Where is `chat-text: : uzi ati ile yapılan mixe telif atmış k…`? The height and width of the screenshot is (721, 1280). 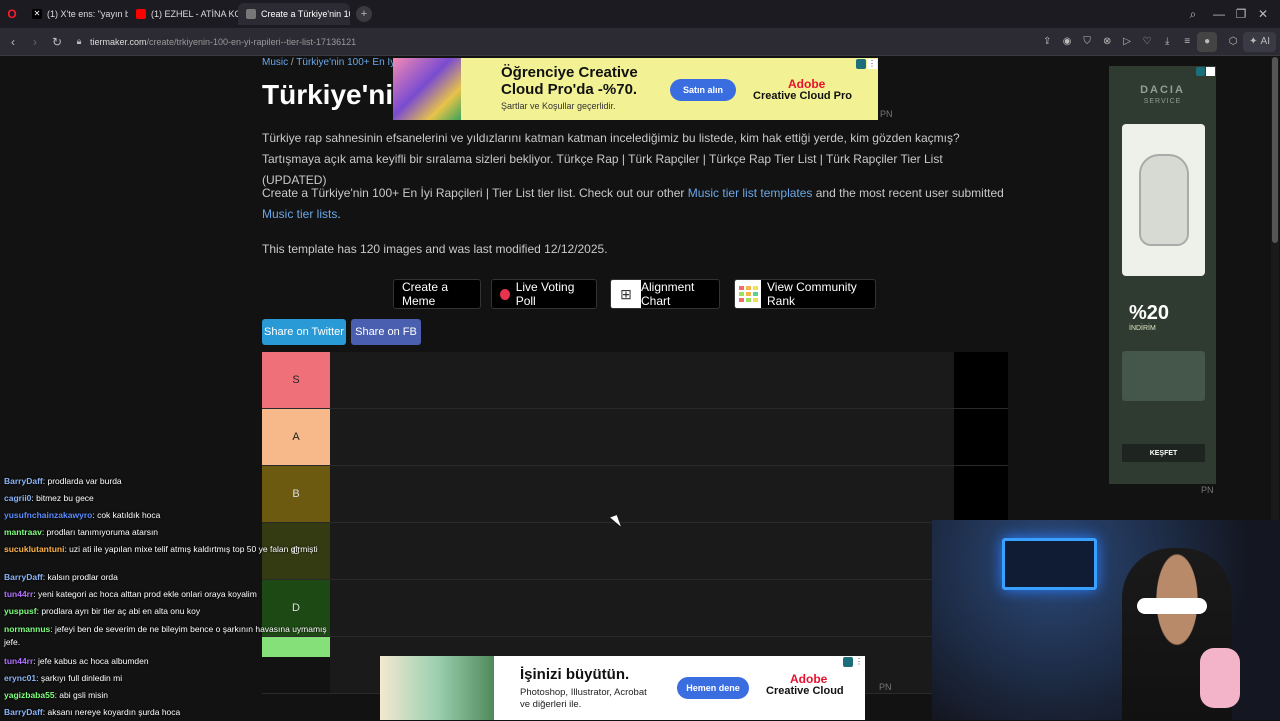 chat-text: : uzi ati ile yapılan mixe telif atmış k… is located at coordinates (191, 549).